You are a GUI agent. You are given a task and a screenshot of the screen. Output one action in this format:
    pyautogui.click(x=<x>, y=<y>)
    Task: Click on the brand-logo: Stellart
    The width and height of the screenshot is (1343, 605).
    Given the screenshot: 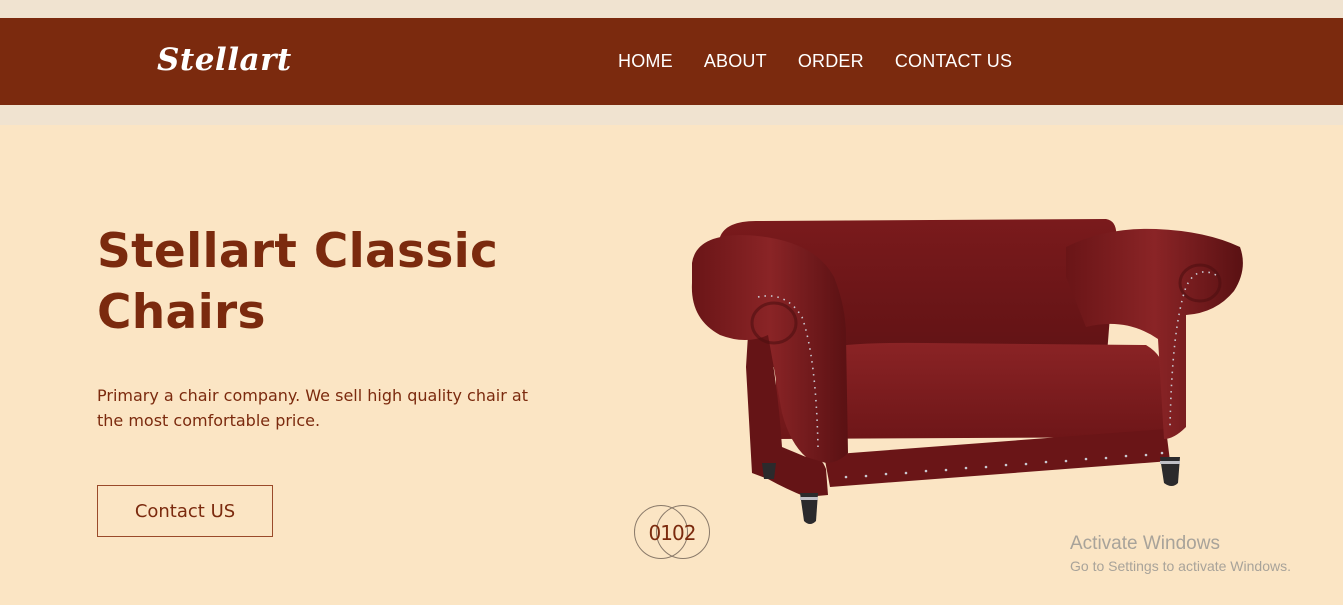 What is the action you would take?
    pyautogui.click(x=224, y=60)
    